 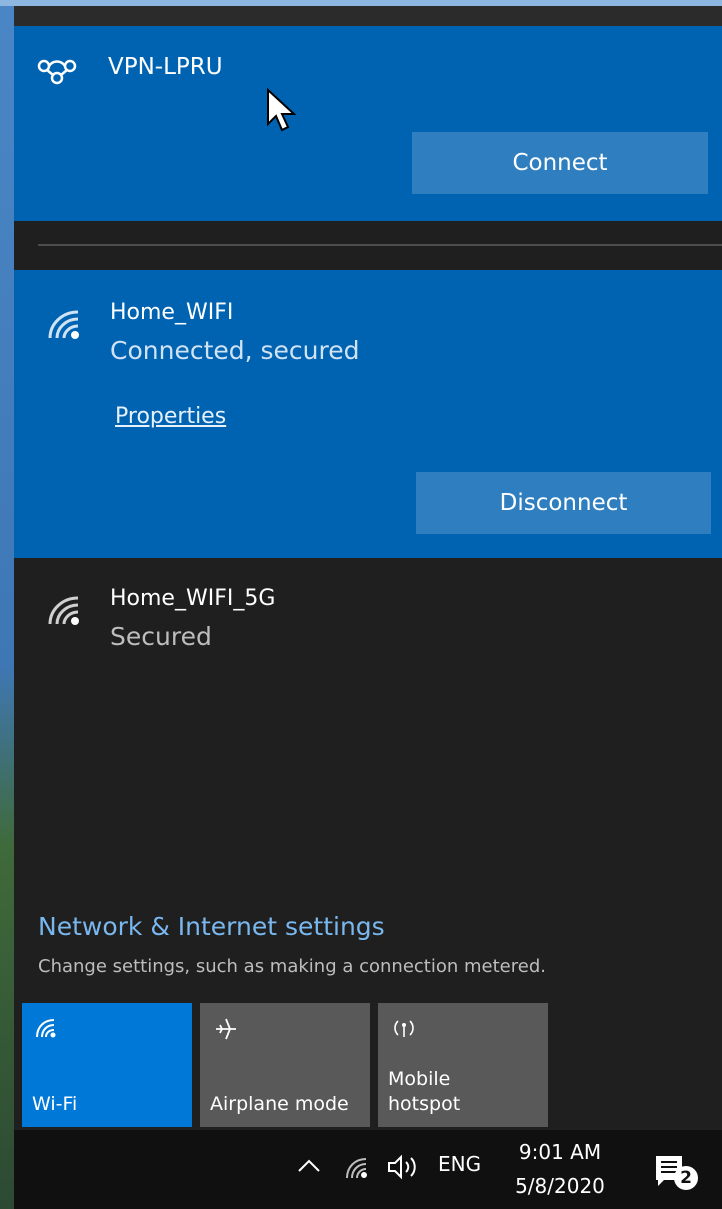 I want to click on network-name: Home_WIFI_5G, so click(x=192, y=598).